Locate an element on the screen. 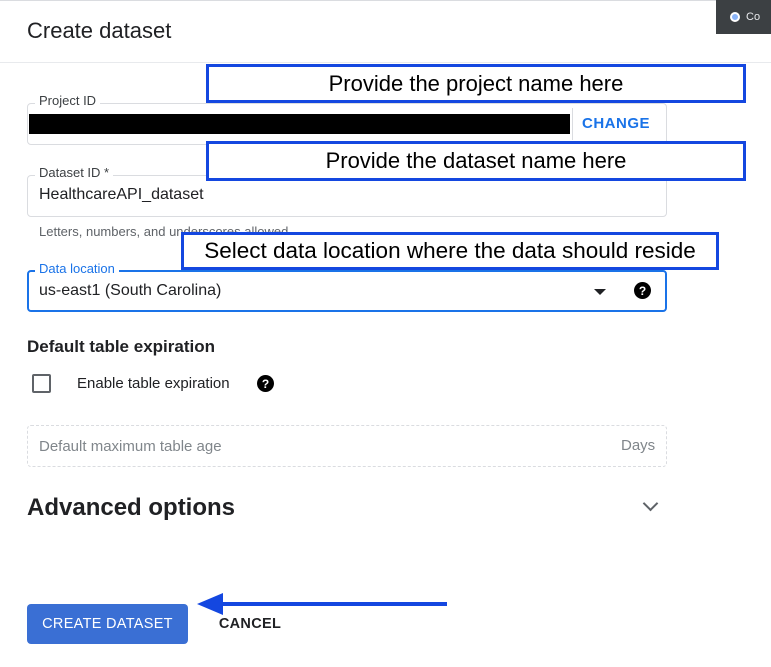 The width and height of the screenshot is (771, 667). arrow-left-icon is located at coordinates (322, 604).